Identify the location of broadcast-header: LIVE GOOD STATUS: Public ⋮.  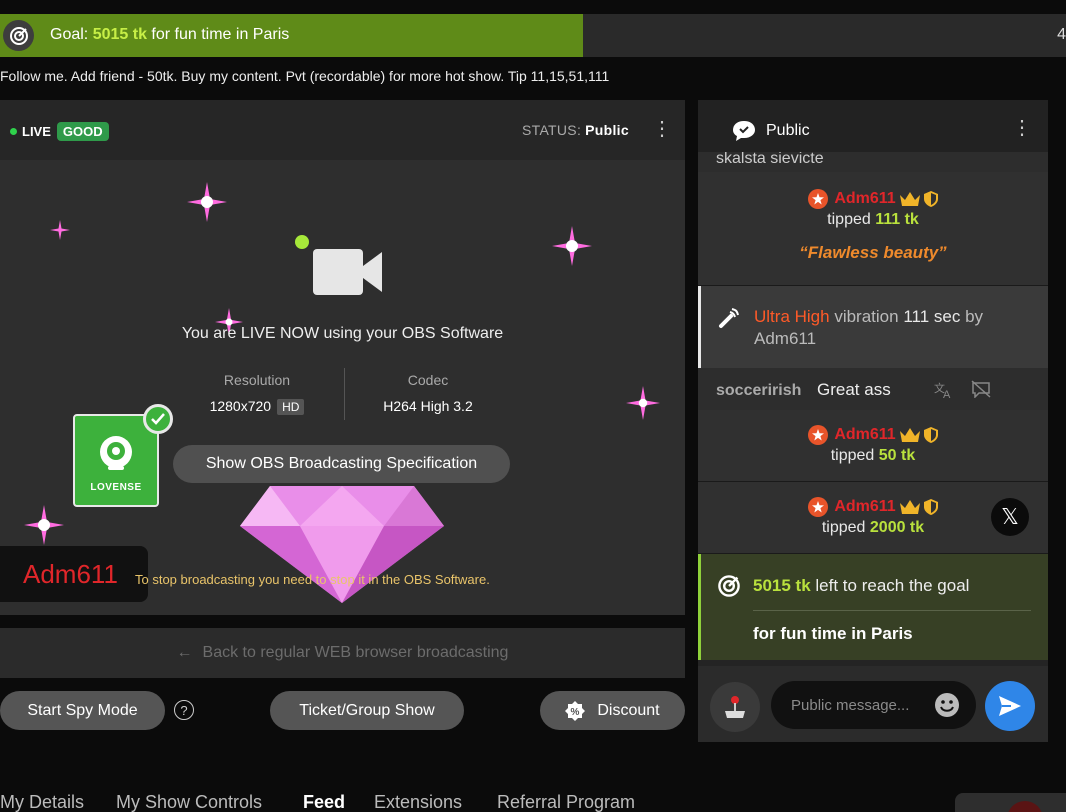
(342, 130).